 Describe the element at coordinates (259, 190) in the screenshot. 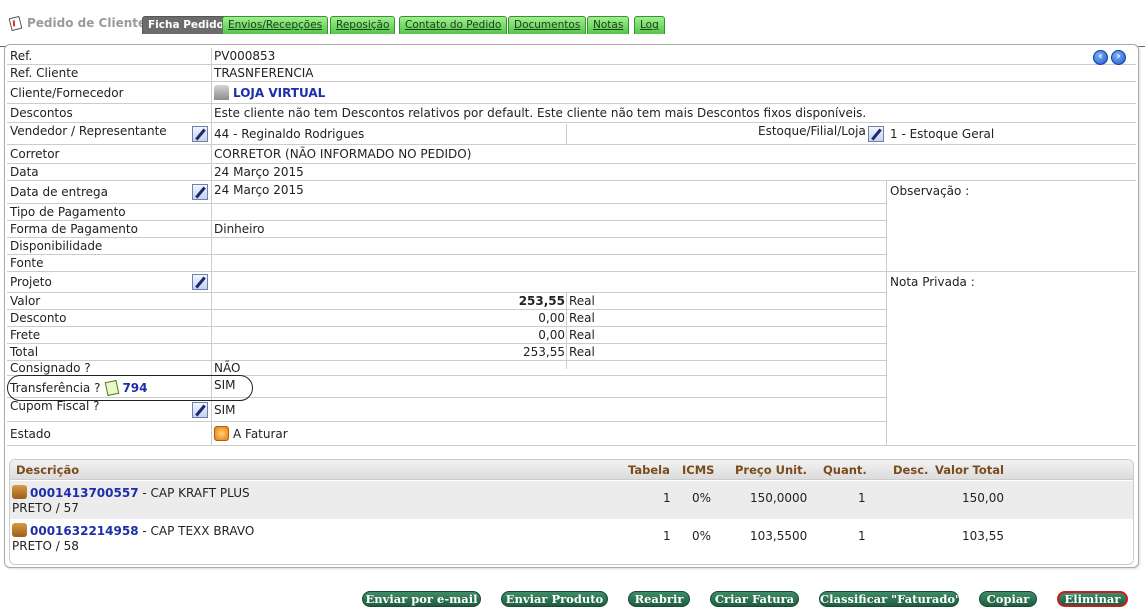

I see `entrega-value: 24 Março 2015` at that location.